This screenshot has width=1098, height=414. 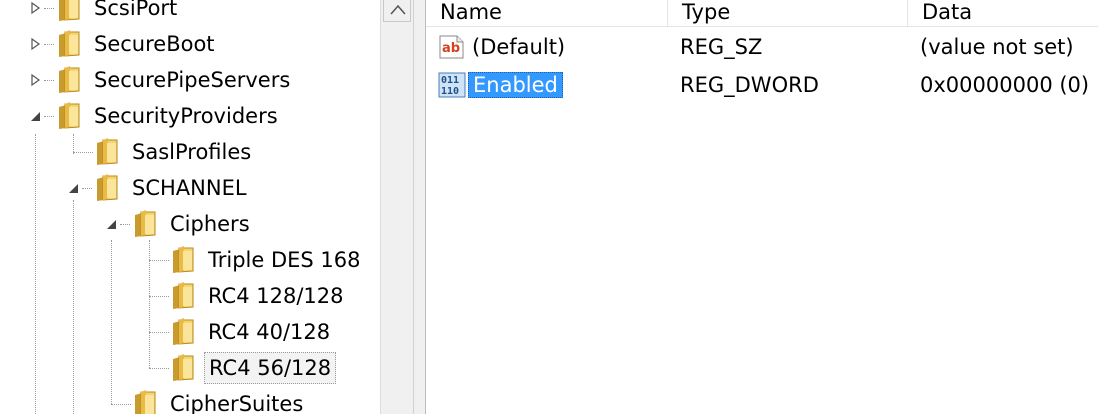 I want to click on column-header-type: Type, so click(x=788, y=13).